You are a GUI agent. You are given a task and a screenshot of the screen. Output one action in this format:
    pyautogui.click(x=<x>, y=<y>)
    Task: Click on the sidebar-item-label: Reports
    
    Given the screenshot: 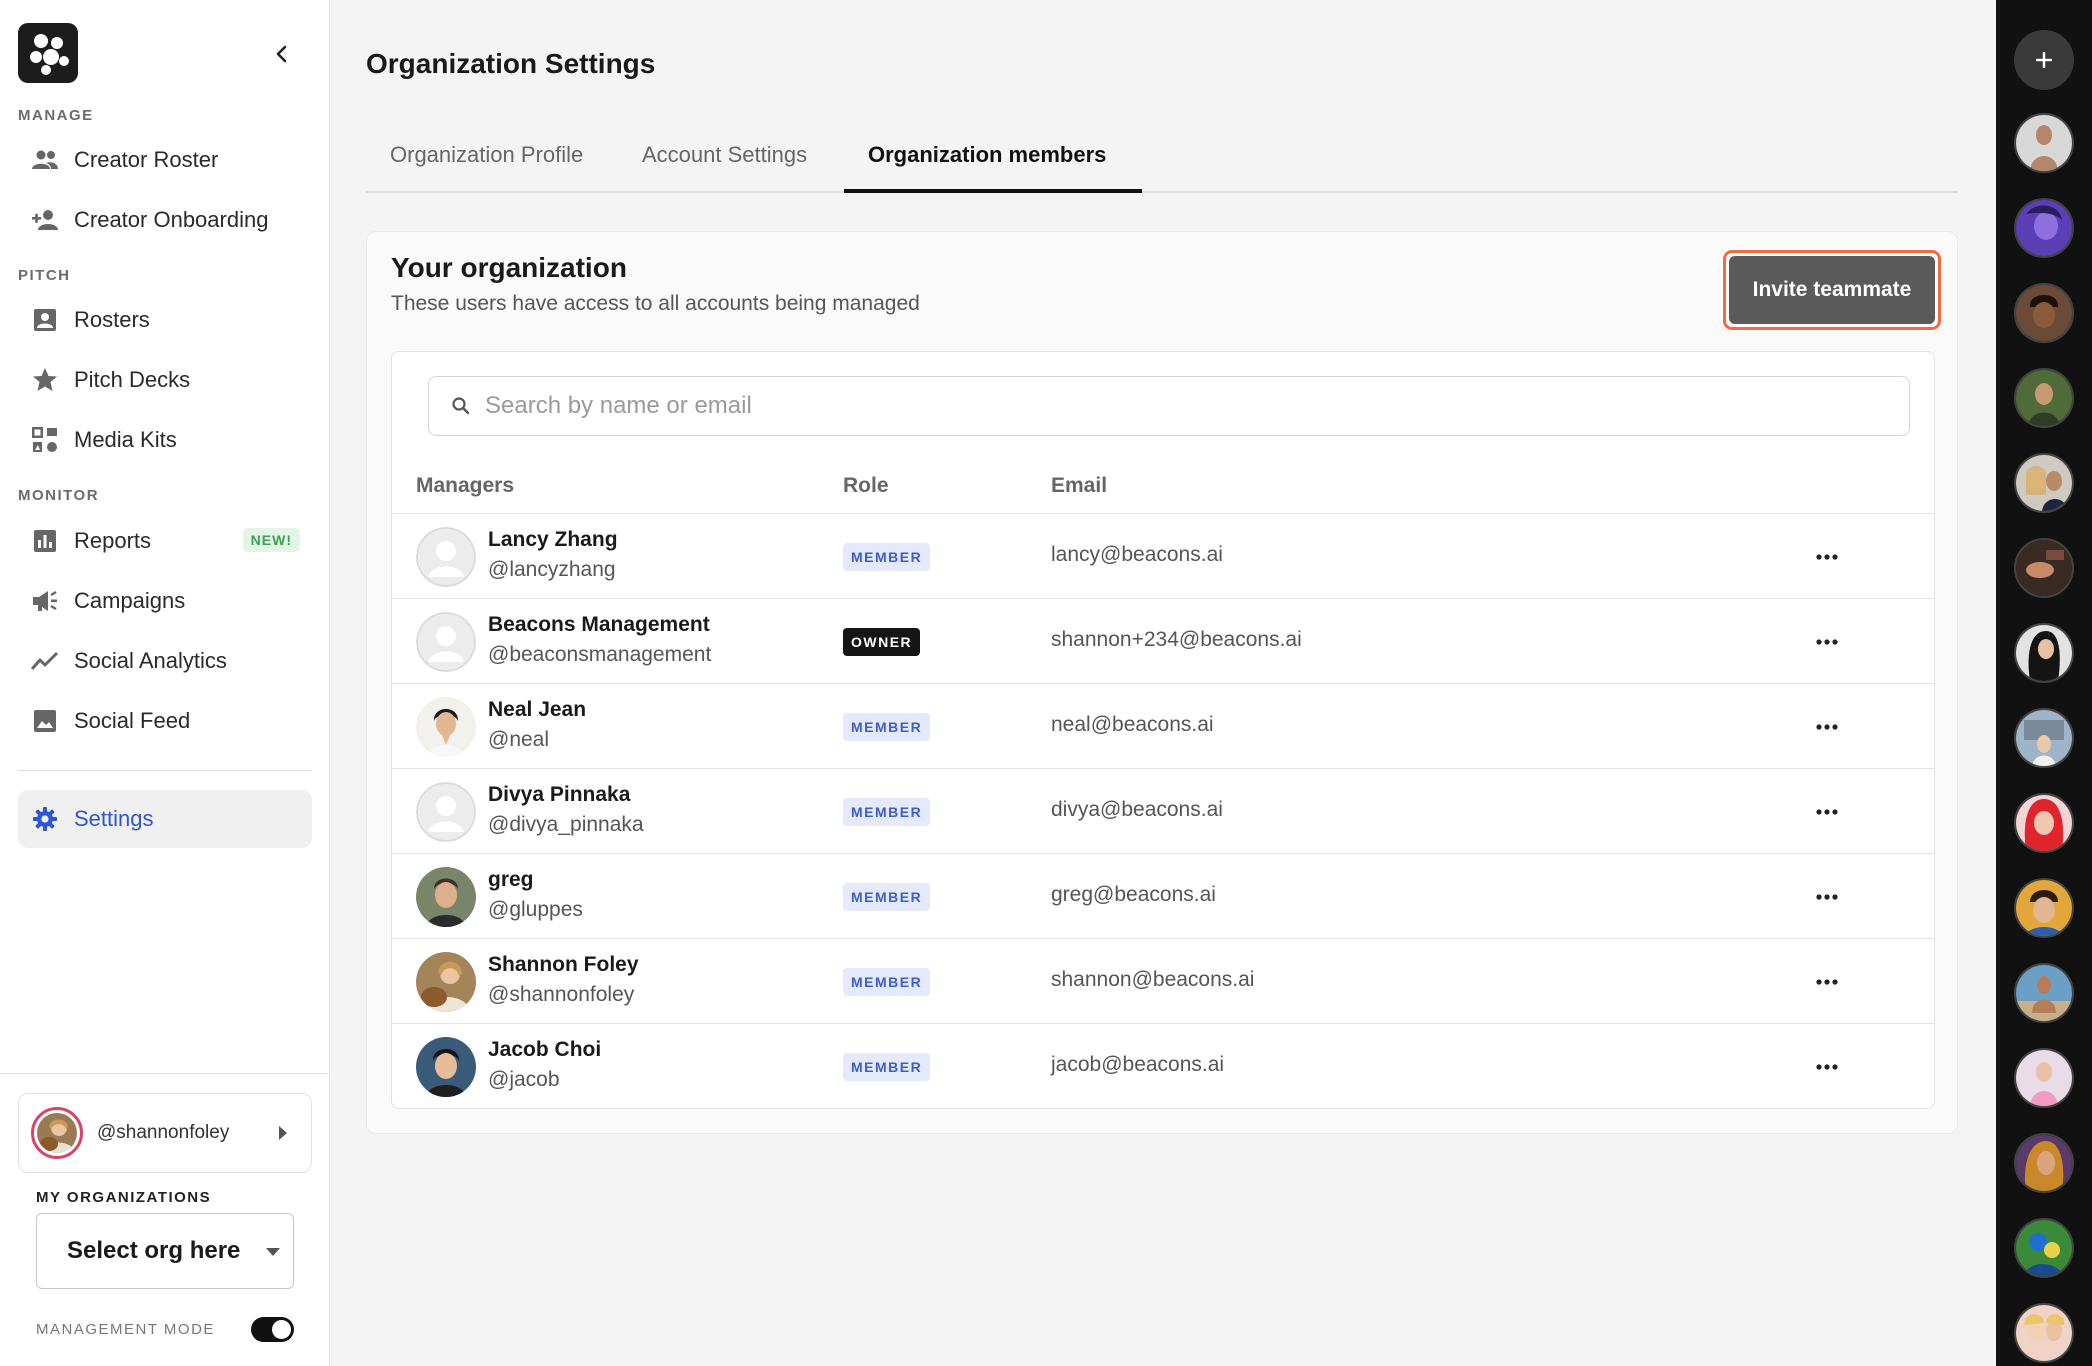 What is the action you would take?
    pyautogui.click(x=113, y=540)
    